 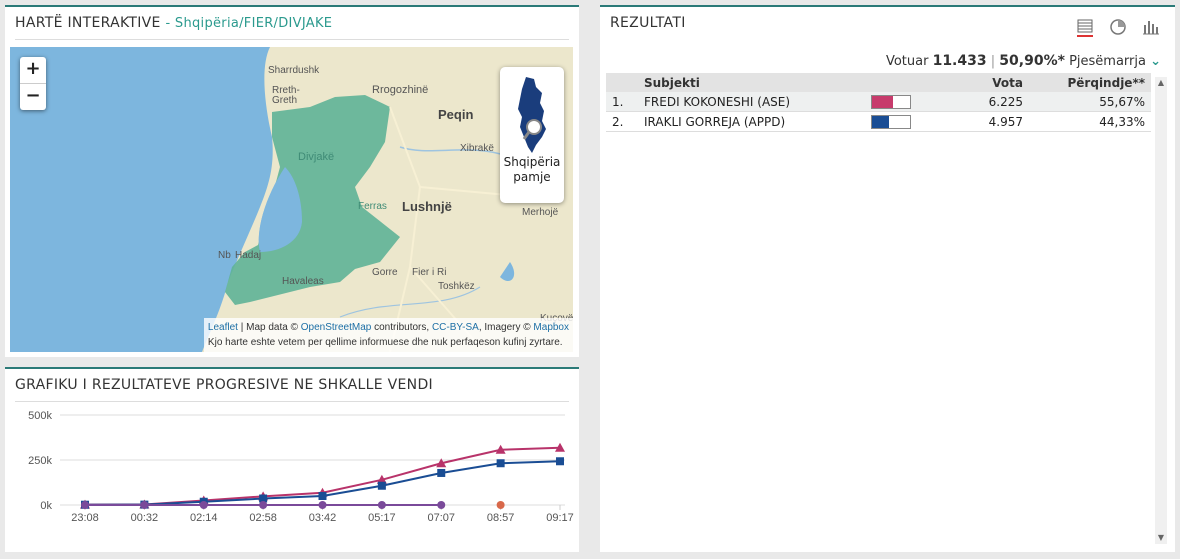 I want to click on map-label-sharrdushk: Sharrdushk, so click(x=294, y=70).